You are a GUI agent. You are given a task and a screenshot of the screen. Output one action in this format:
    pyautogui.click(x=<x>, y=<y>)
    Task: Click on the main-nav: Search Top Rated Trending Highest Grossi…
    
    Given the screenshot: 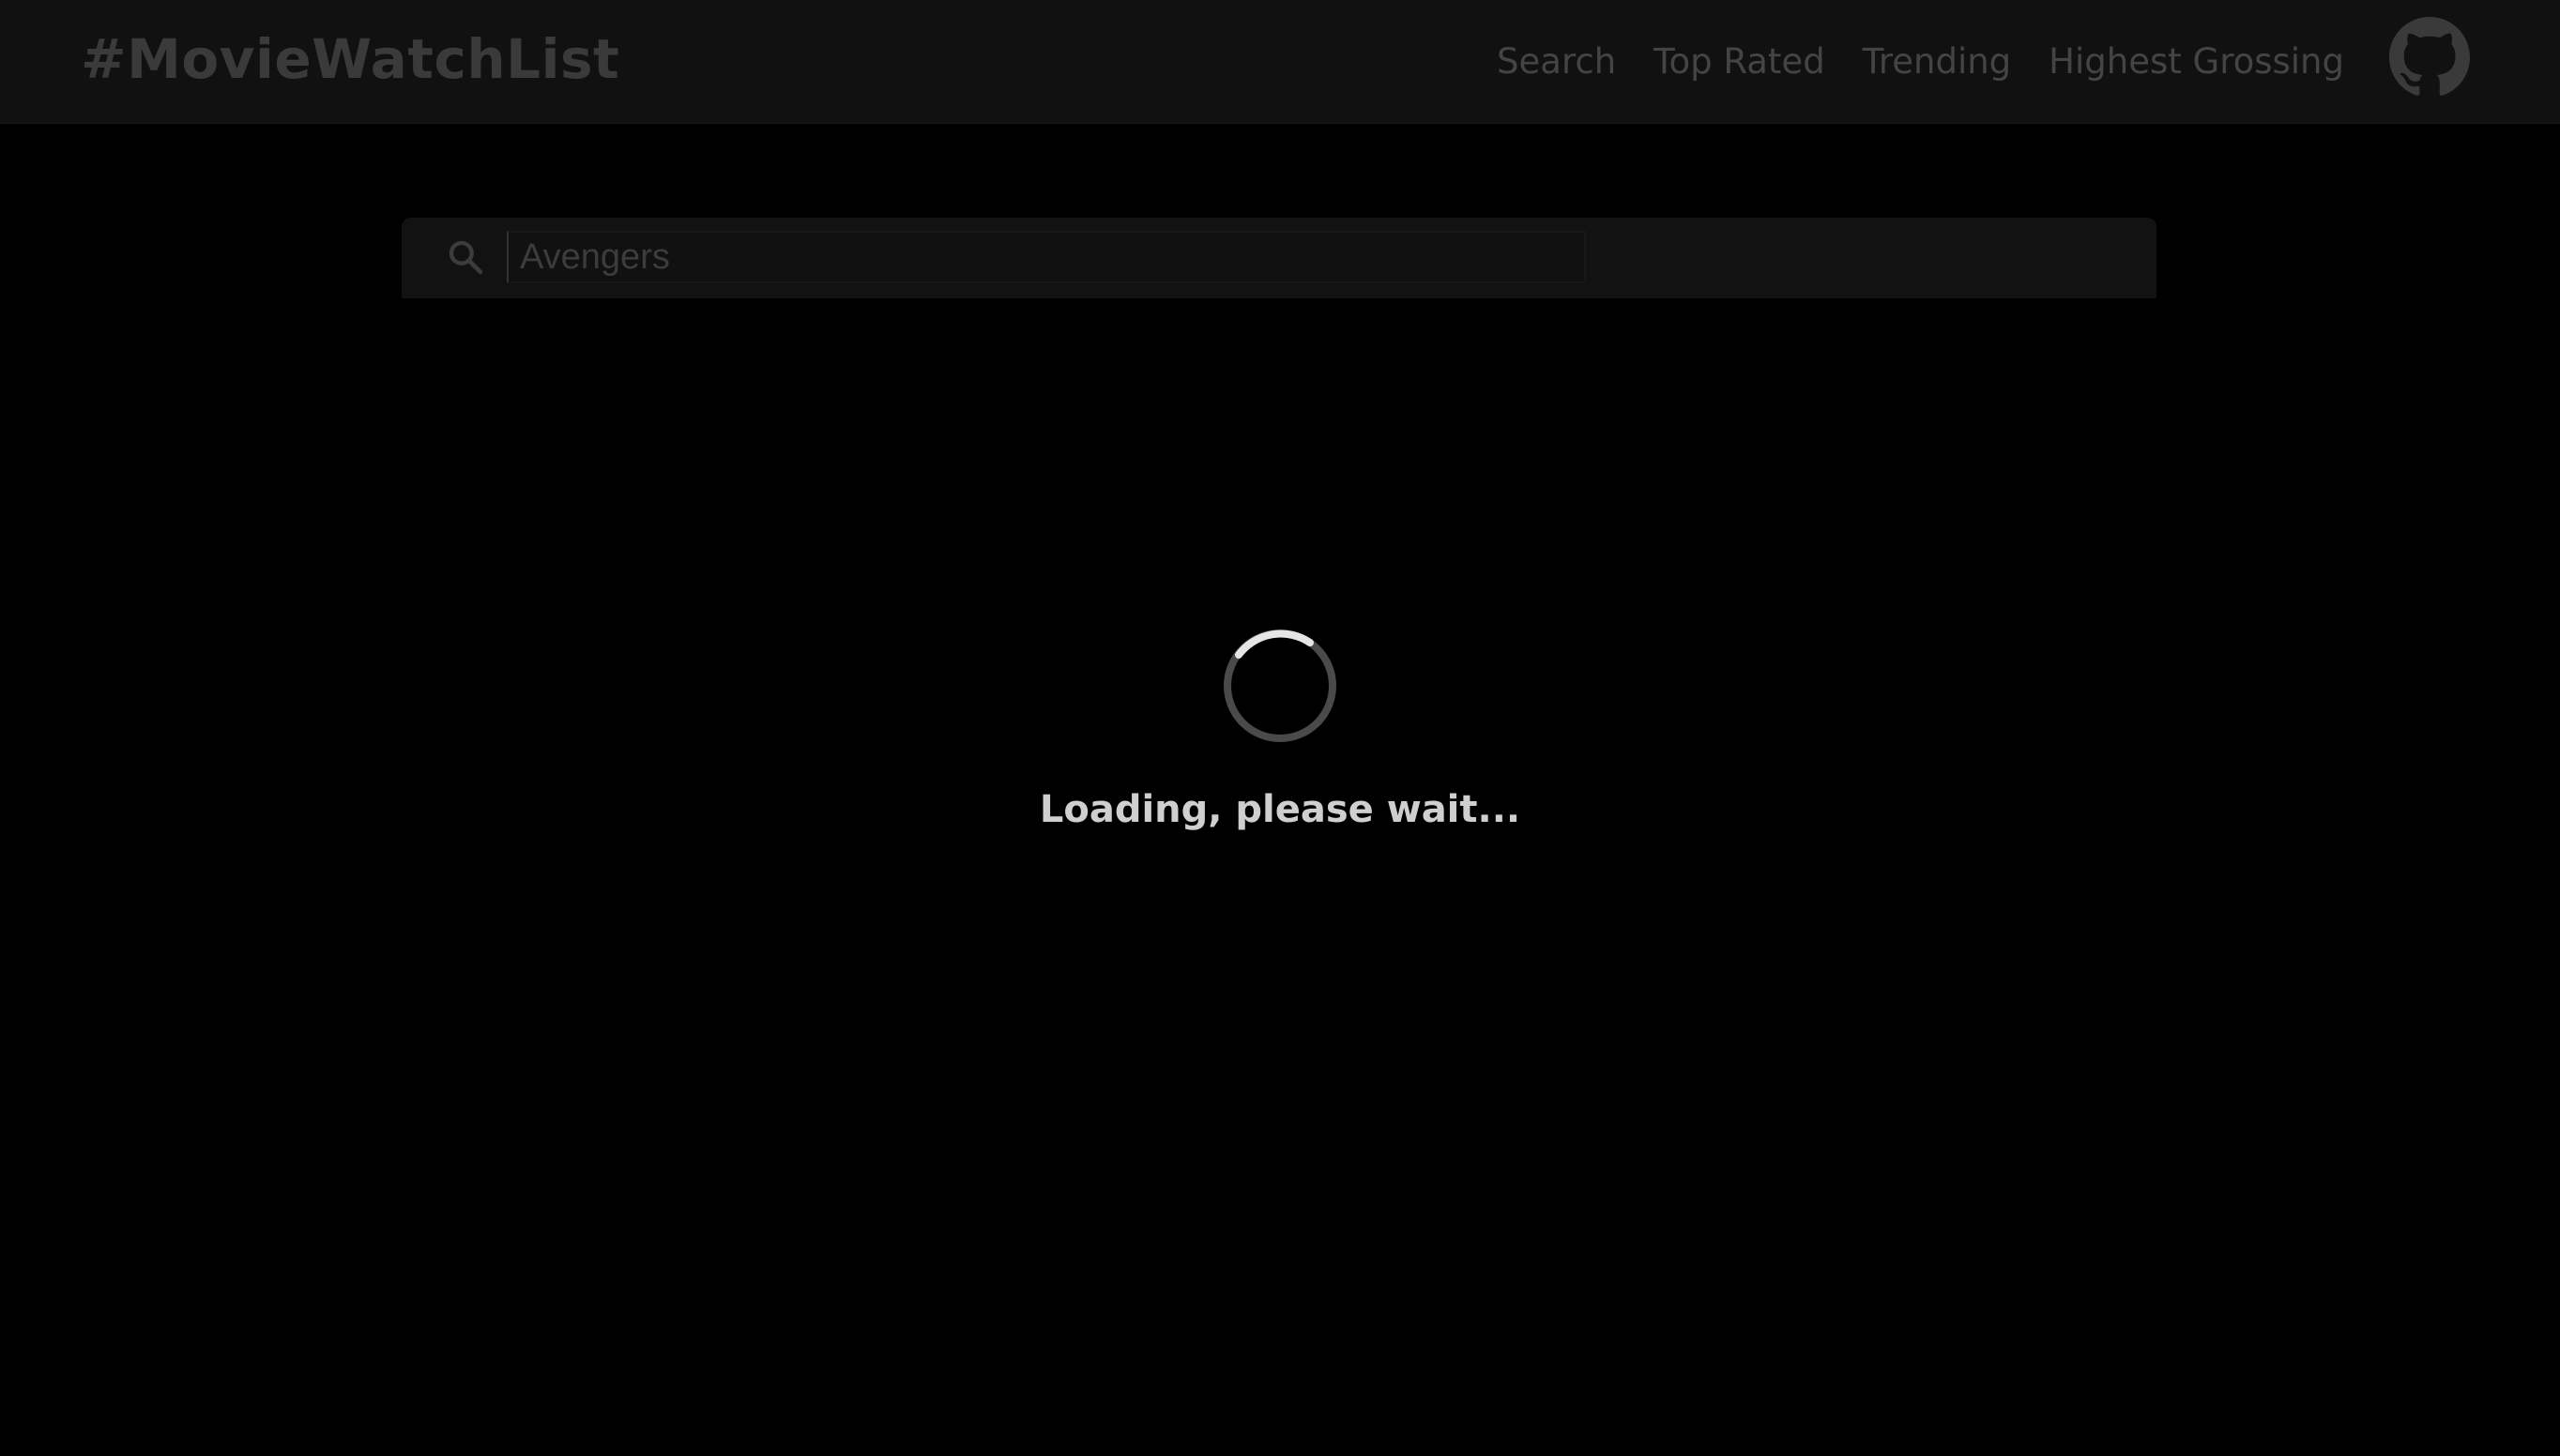 What is the action you would take?
    pyautogui.click(x=1921, y=61)
    